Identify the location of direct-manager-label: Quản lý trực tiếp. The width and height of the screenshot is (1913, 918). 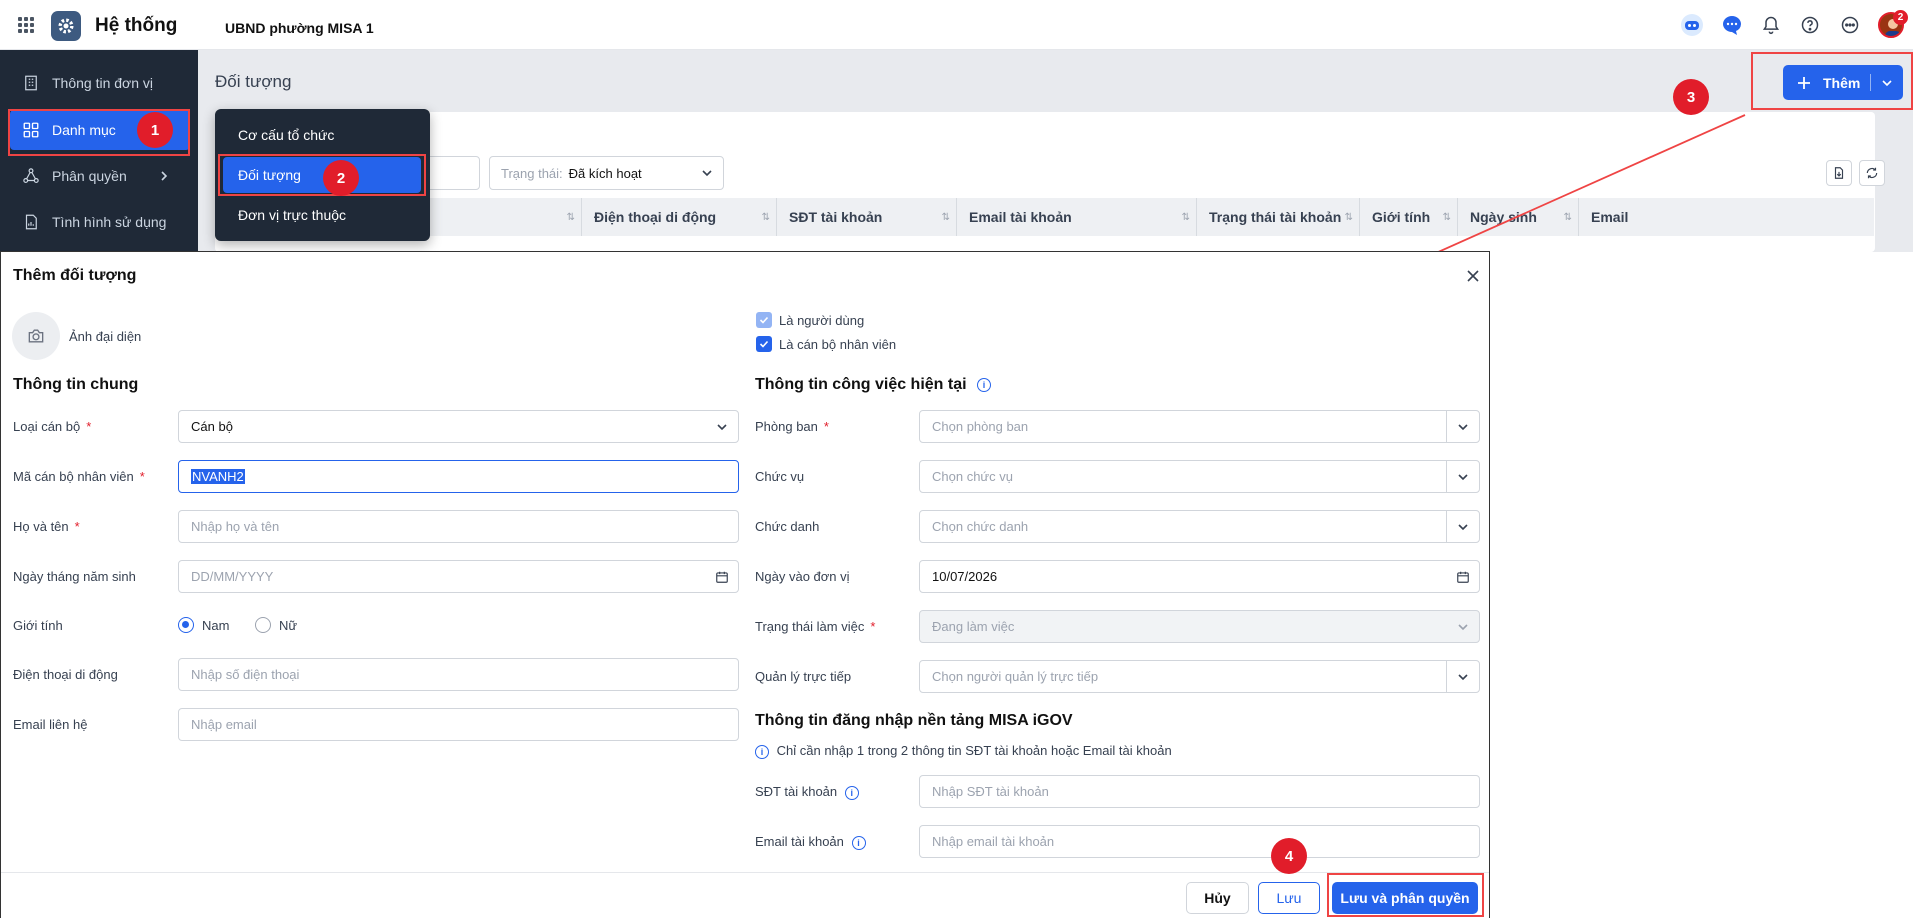
(803, 676).